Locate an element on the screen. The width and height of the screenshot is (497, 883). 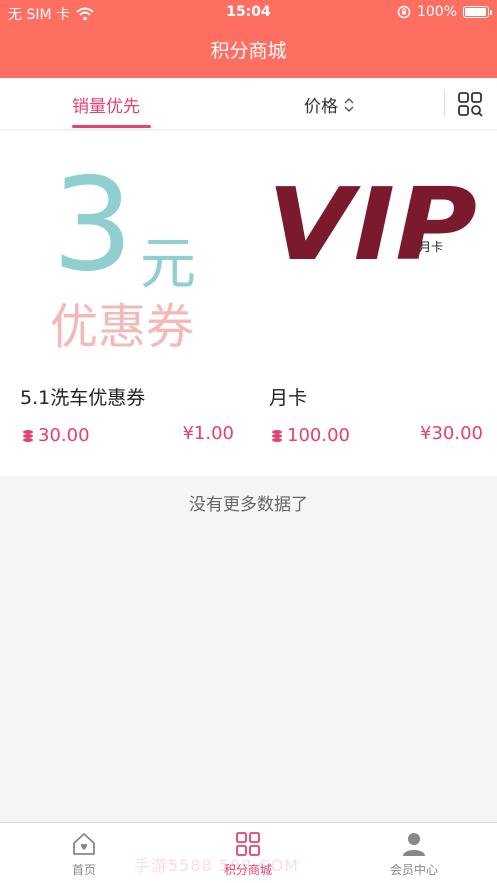
vip-image: VIP 月卡 is located at coordinates (374, 254).